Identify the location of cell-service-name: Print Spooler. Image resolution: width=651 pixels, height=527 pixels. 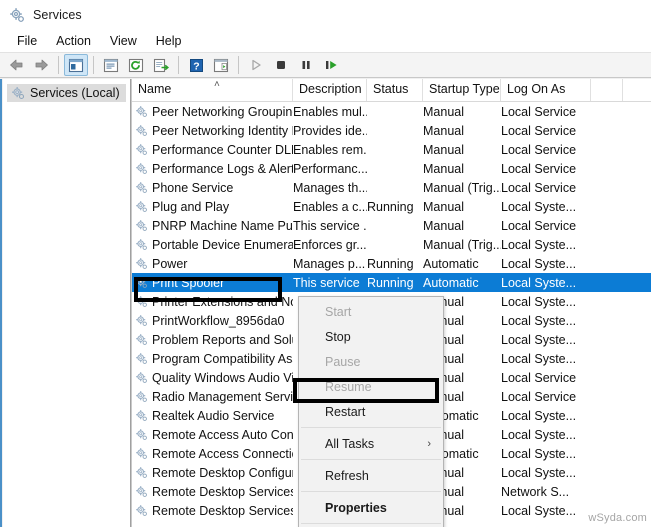
(212, 283).